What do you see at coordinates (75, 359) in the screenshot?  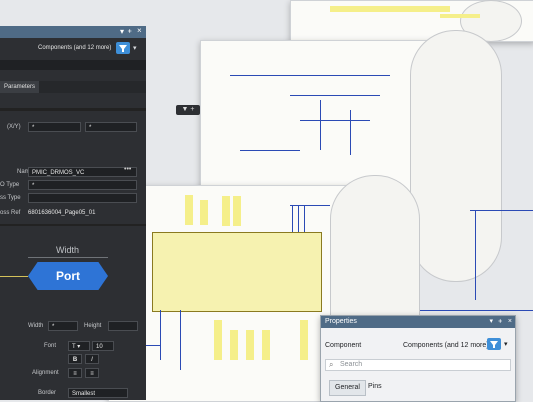 I see `bold-button: B` at bounding box center [75, 359].